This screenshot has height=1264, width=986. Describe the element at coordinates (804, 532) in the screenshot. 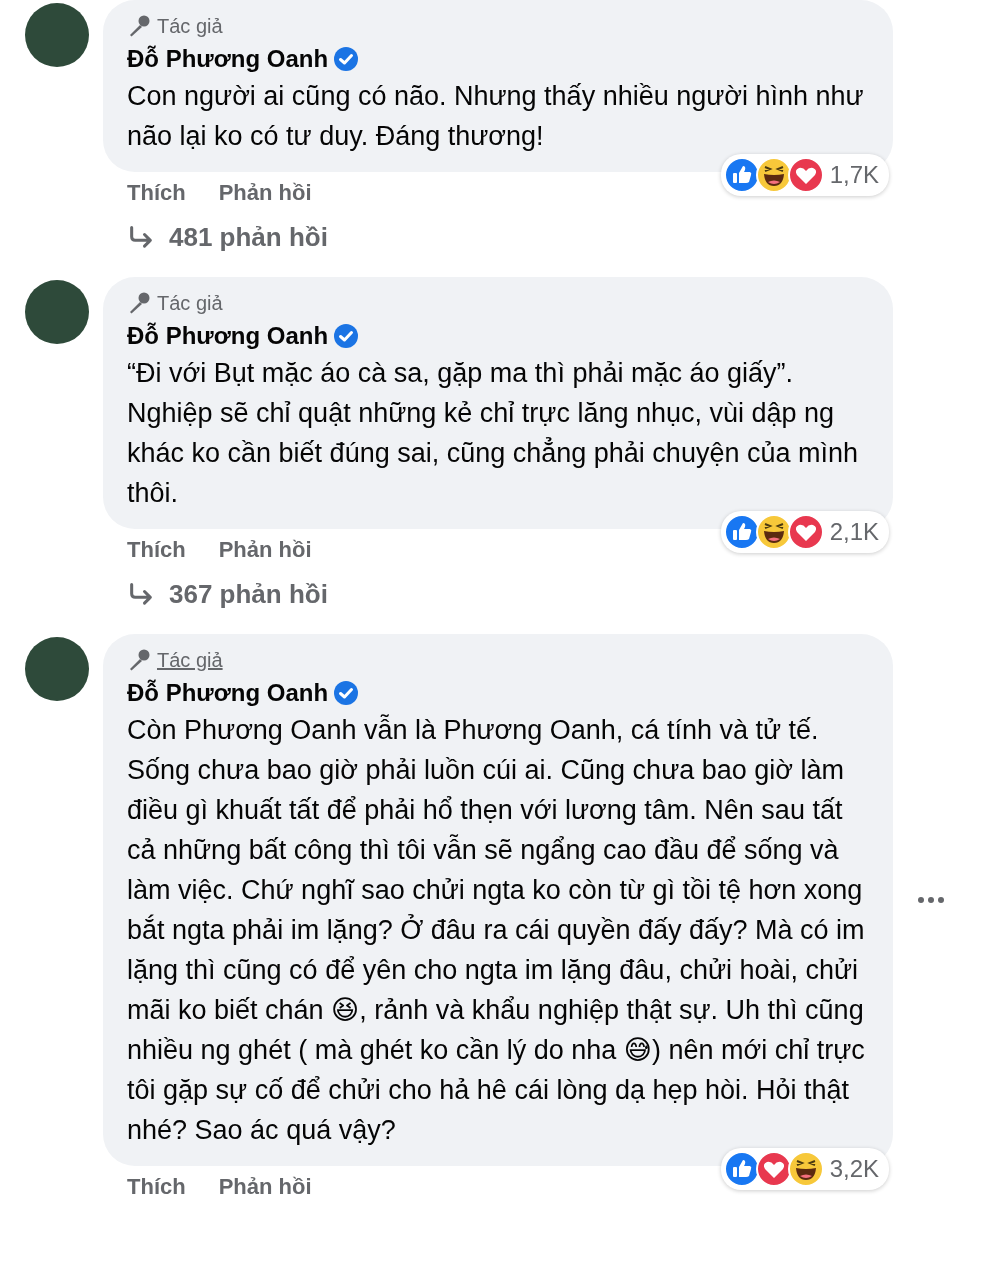

I see `reactions-pill: 2,1K` at that location.